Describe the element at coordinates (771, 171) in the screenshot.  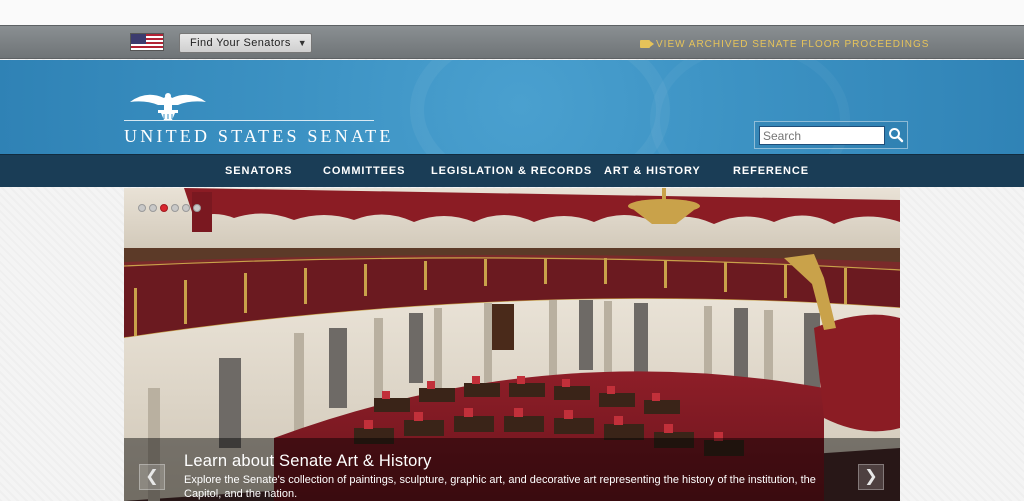
I see `nav-item-reference: REFERENCE` at that location.